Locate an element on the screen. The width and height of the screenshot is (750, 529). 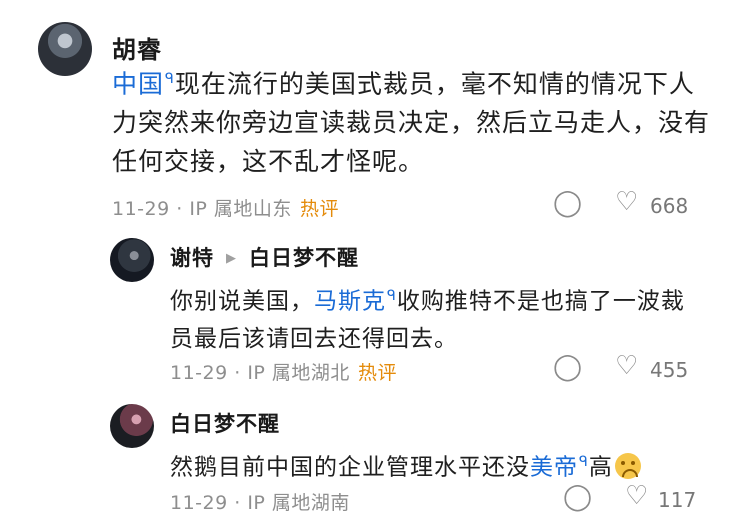
like-count: 668 is located at coordinates (669, 206).